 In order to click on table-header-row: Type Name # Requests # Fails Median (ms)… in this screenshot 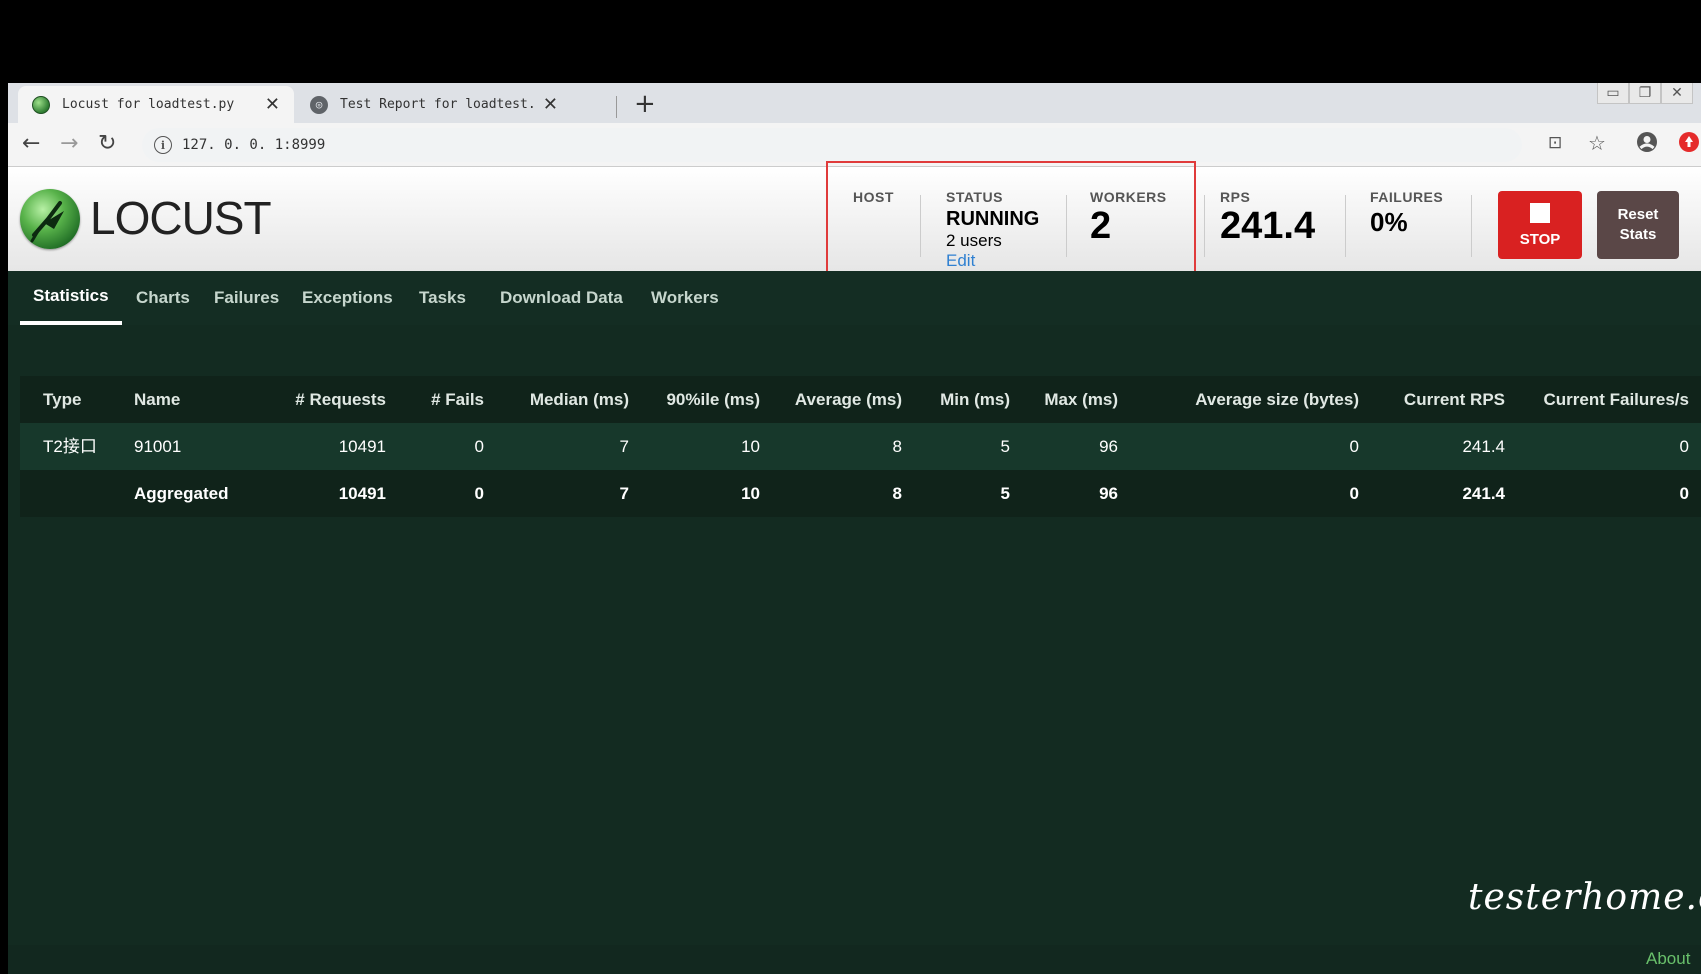, I will do `click(860, 399)`.